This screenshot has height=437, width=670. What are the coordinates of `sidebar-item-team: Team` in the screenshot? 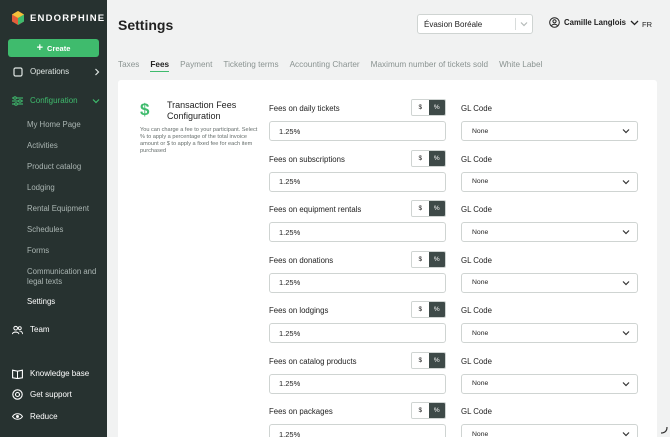 It's located at (31, 329).